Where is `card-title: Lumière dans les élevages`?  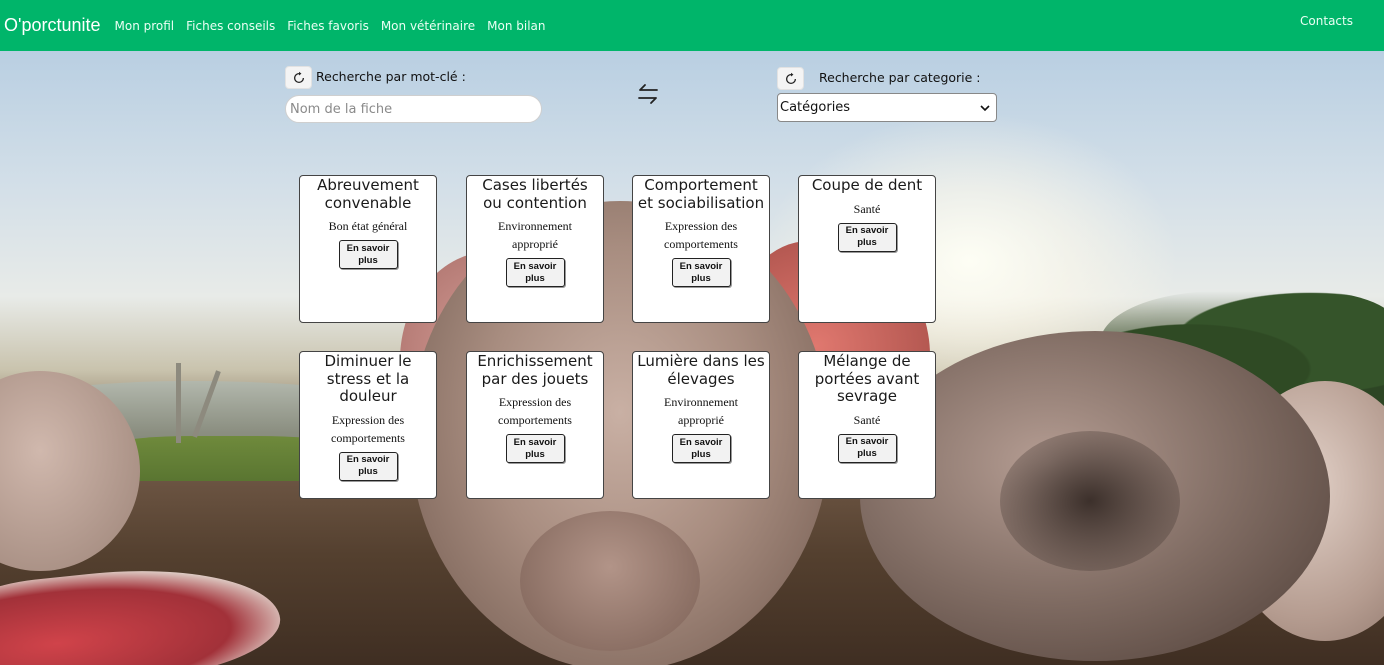
card-title: Lumière dans les élevages is located at coordinates (701, 370).